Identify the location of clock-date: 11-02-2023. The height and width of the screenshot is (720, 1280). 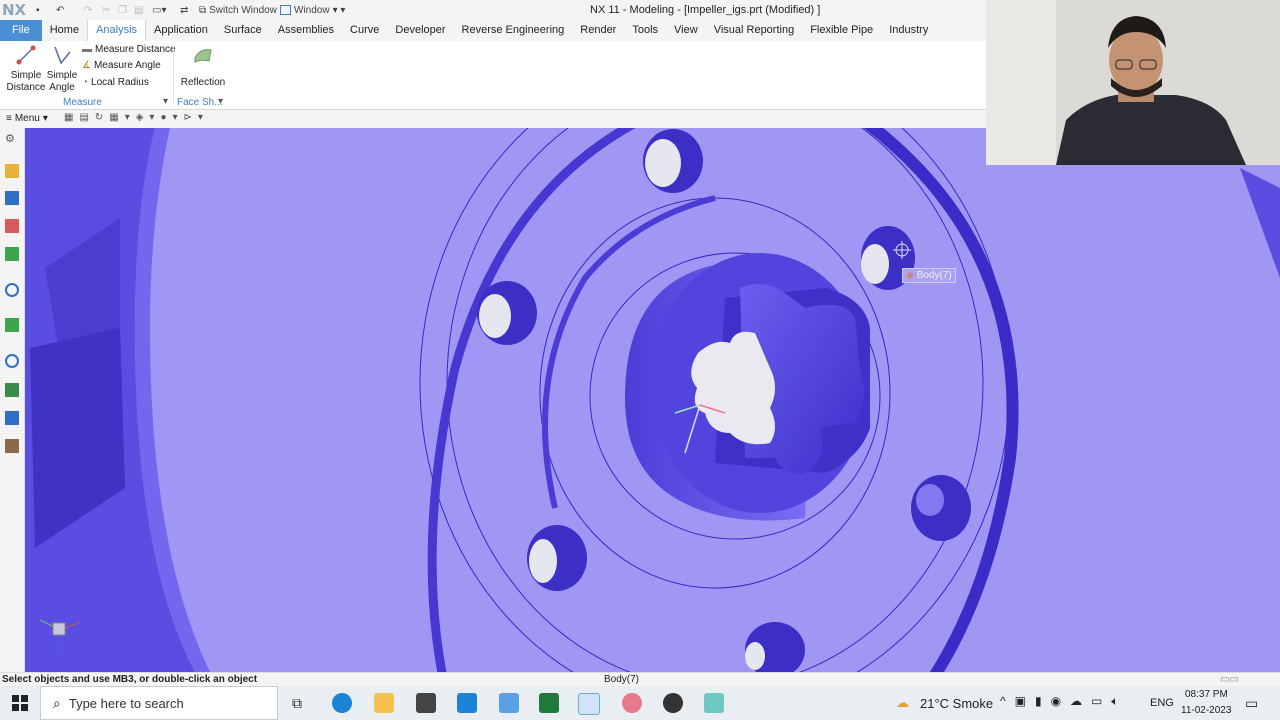
(1206, 710).